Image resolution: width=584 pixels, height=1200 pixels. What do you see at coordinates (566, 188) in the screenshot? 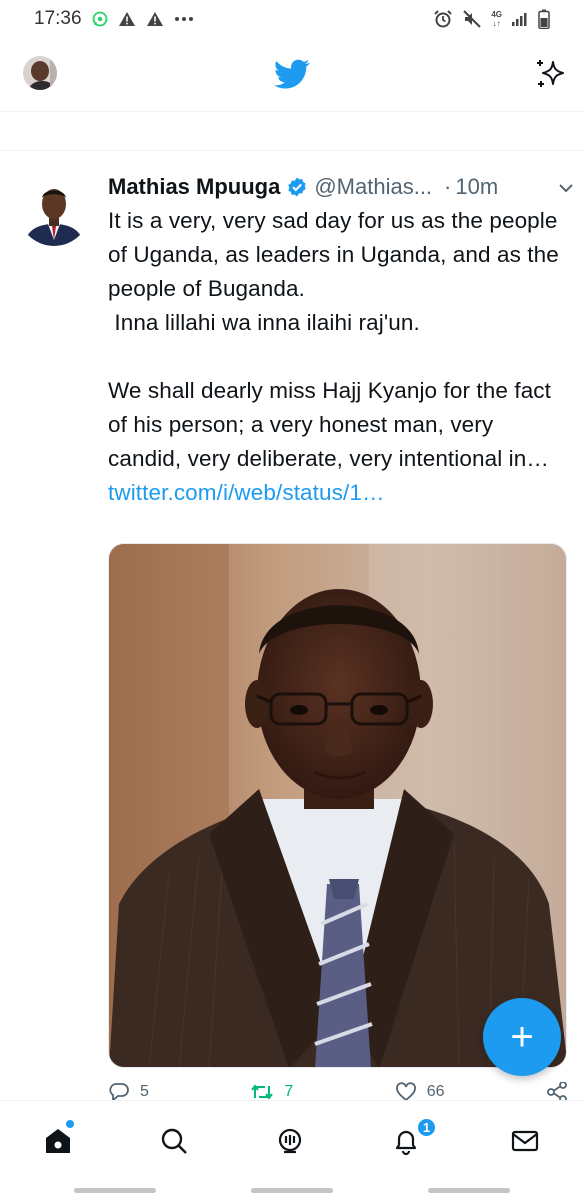
I see `more-options-icon` at bounding box center [566, 188].